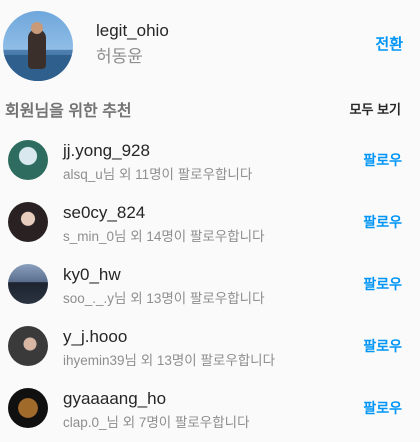 The width and height of the screenshot is (420, 442). What do you see at coordinates (210, 345) in the screenshot?
I see `suggestion-item: y_j.hooo ihyemin39님 외 13명이 팔로우합니다 팔로우` at bounding box center [210, 345].